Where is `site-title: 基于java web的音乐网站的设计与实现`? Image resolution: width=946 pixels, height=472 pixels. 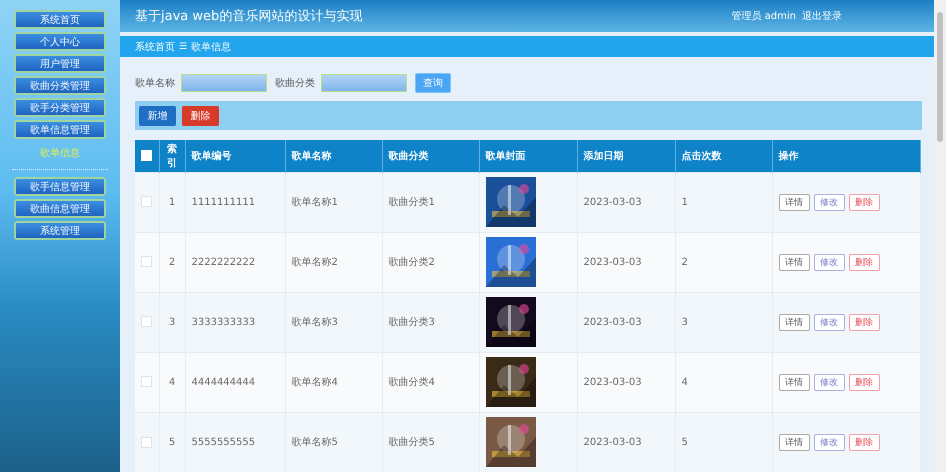 site-title: 基于java web的音乐网站的设计与实现 is located at coordinates (248, 17).